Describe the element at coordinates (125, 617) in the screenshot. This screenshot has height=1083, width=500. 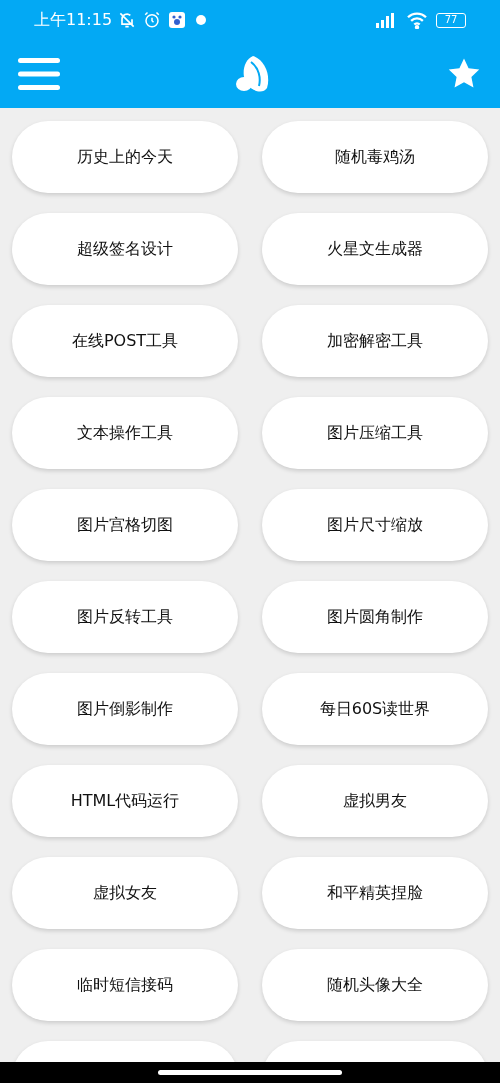
I see `tool-button: 图片反转工具` at that location.